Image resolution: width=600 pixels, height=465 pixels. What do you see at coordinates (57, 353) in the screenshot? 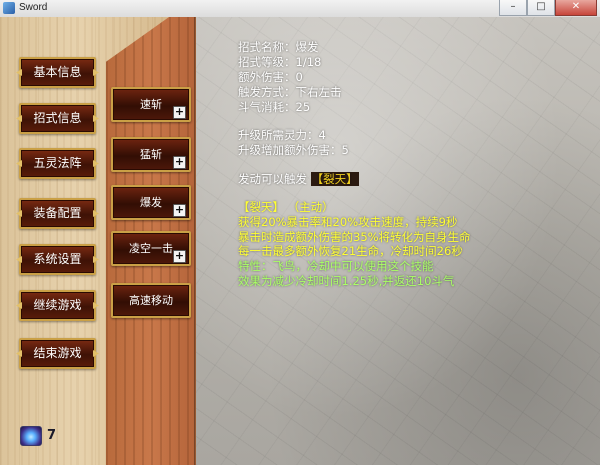
I see `menu-quit-button: 结束游戏` at bounding box center [57, 353].